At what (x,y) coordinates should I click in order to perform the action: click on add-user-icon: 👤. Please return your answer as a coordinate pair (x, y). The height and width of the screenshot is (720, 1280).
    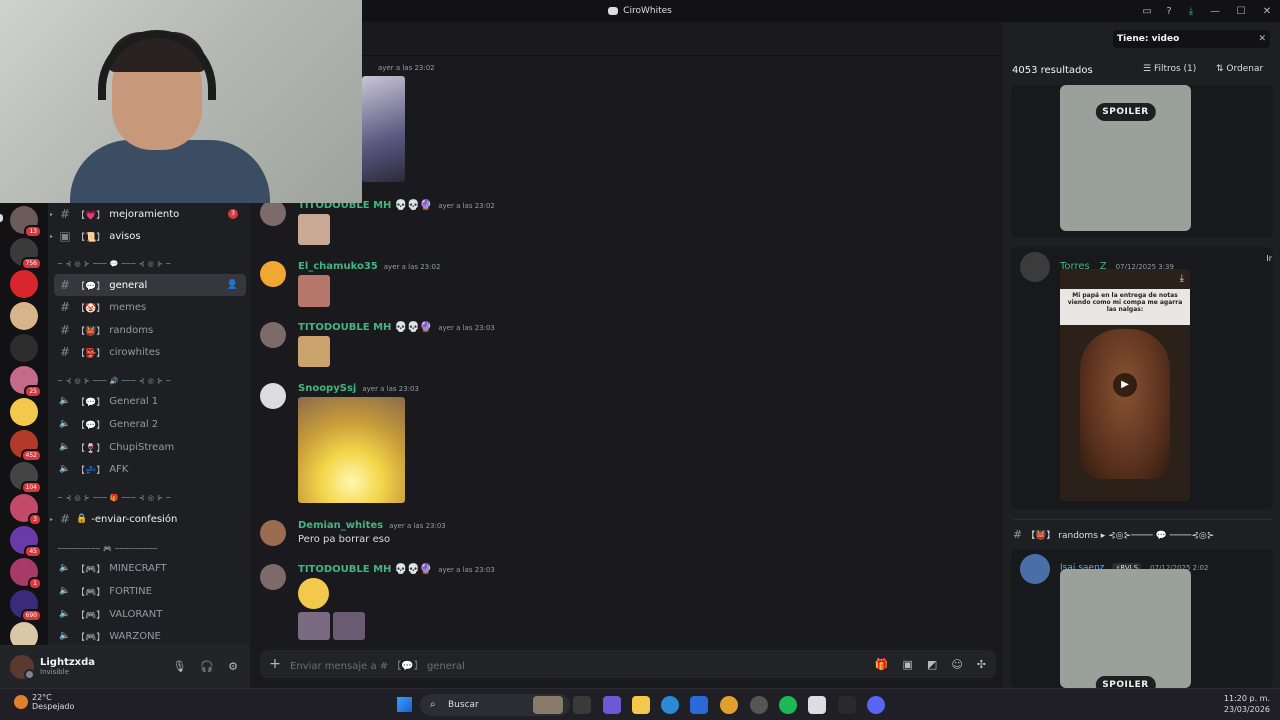
    Looking at the image, I should click on (232, 285).